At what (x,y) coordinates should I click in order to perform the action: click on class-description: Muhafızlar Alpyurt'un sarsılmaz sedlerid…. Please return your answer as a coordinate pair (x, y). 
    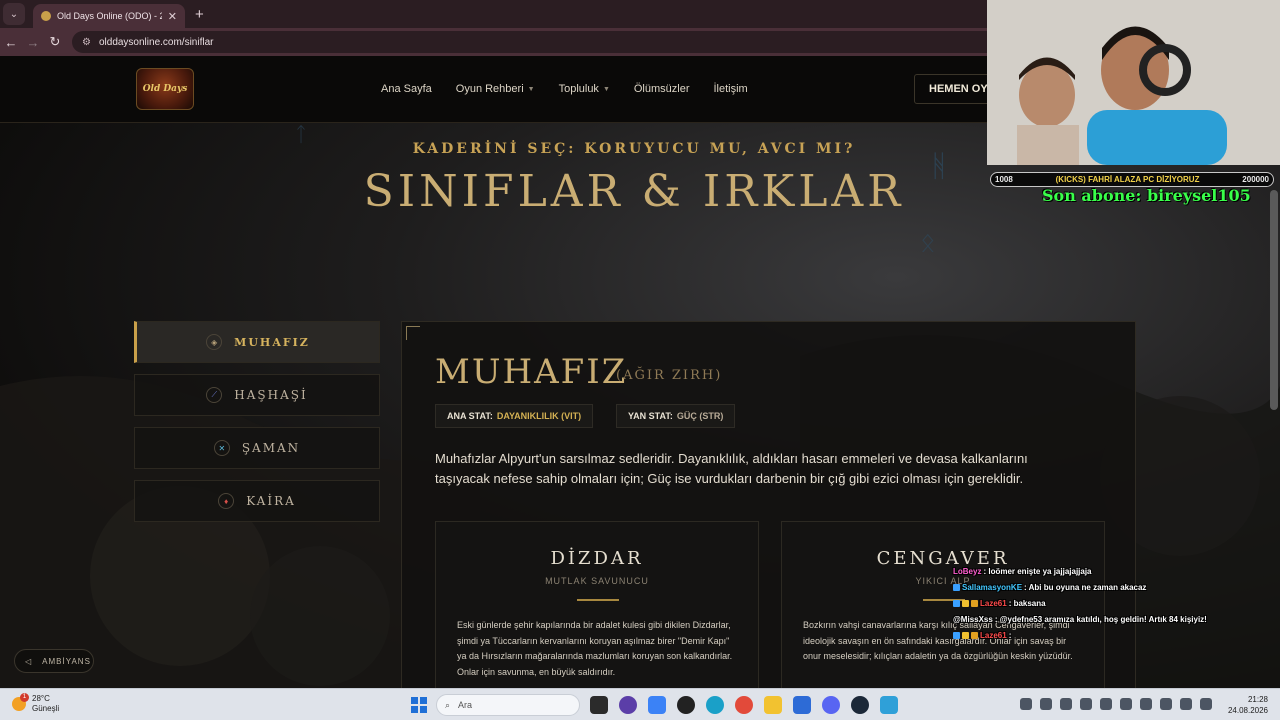
    Looking at the image, I should click on (731, 468).